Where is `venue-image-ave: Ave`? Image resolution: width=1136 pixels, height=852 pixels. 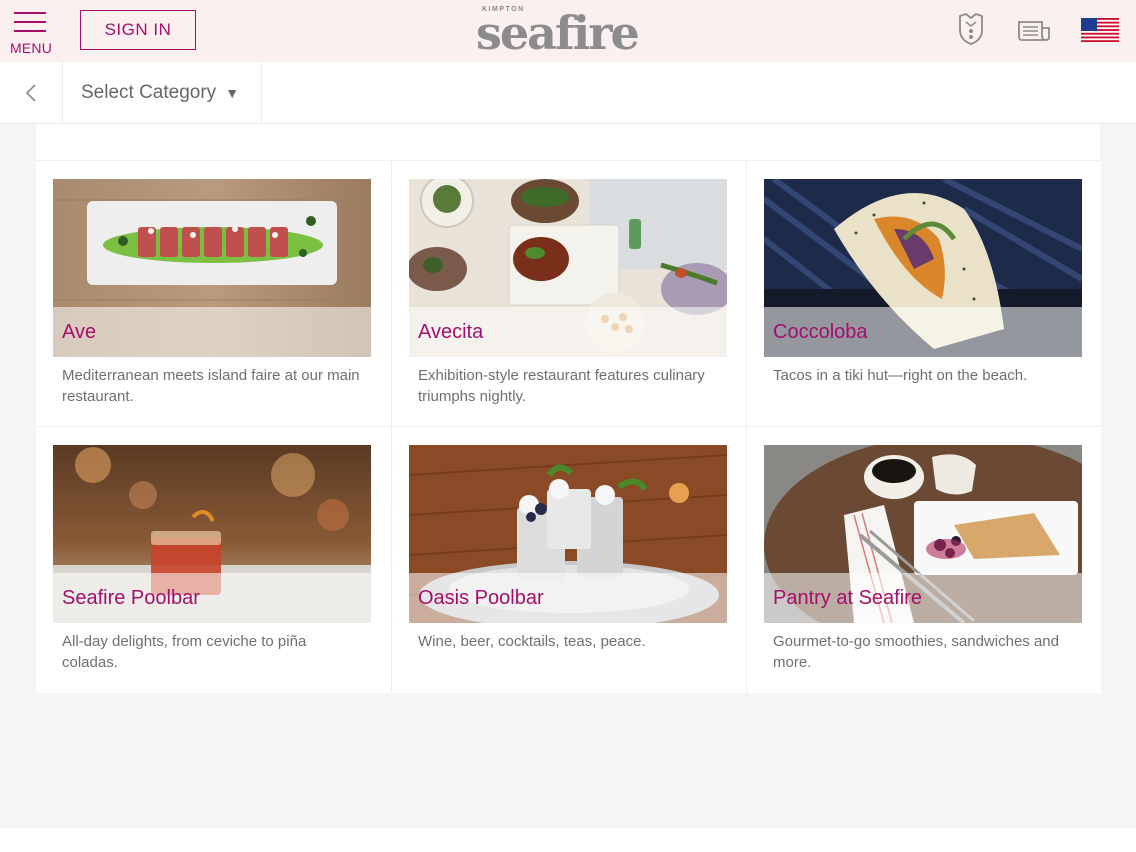 venue-image-ave: Ave is located at coordinates (212, 268).